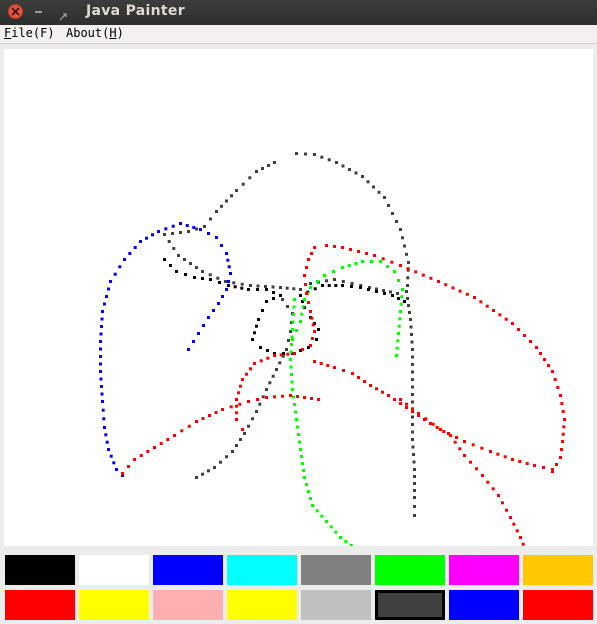 The height and width of the screenshot is (624, 597). What do you see at coordinates (298, 34) in the screenshot?
I see `menu-bar: File(F) About(H)` at bounding box center [298, 34].